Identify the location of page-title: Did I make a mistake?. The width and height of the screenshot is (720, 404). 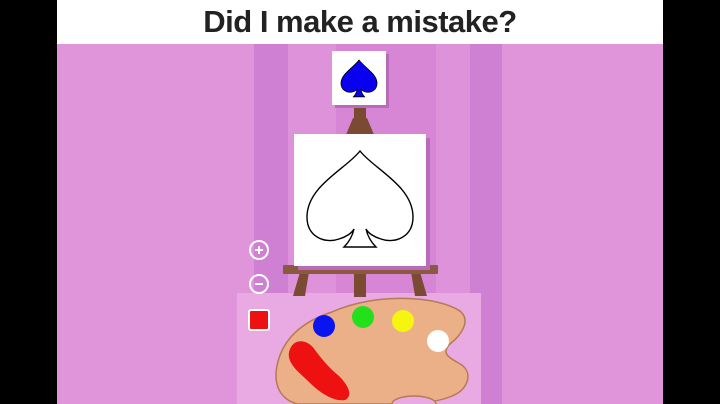
(360, 21).